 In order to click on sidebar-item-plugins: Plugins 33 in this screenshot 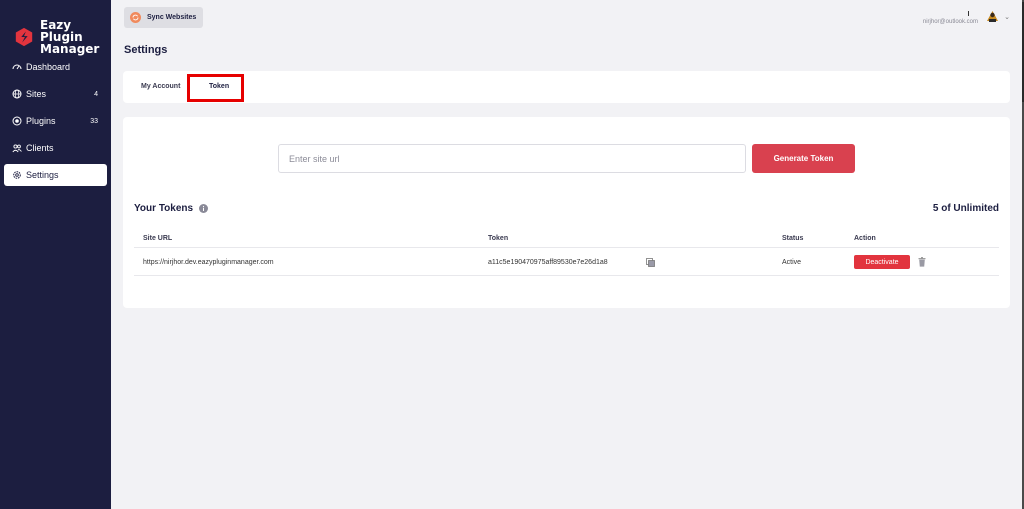, I will do `click(55, 121)`.